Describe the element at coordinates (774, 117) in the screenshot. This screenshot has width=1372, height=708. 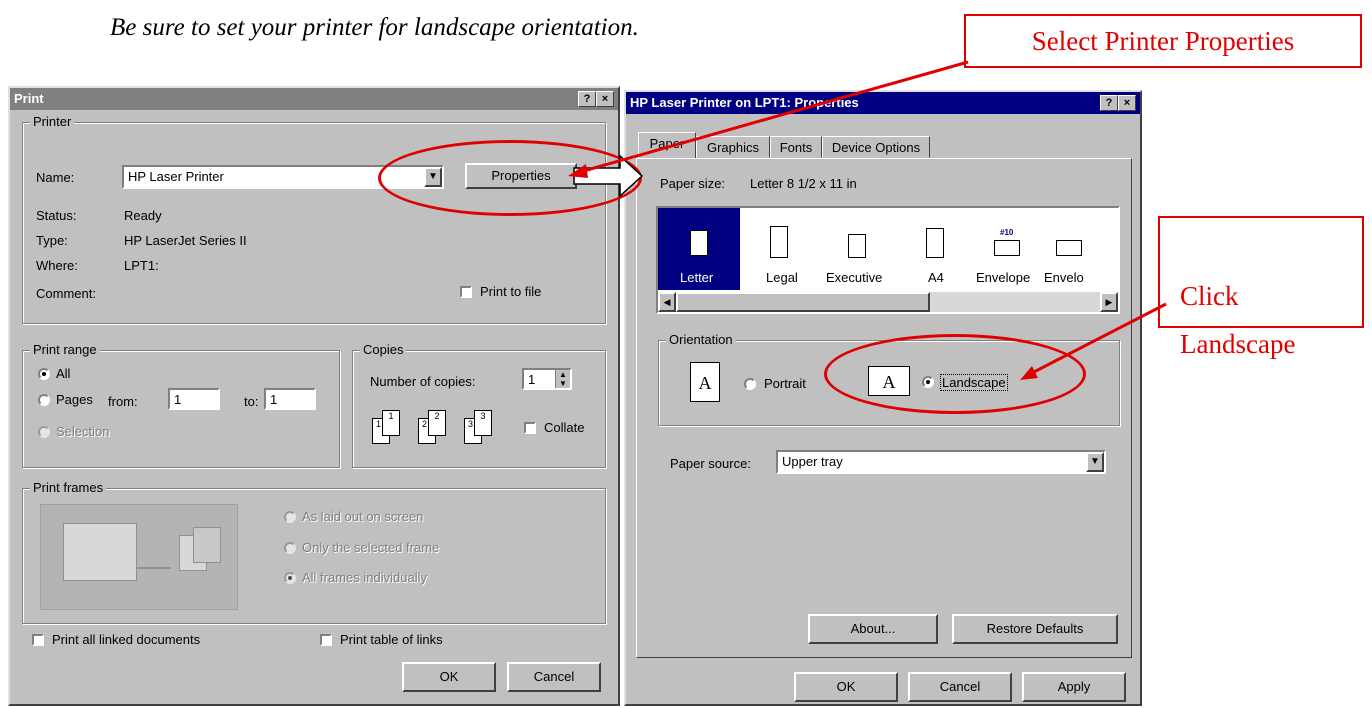
I see `arrow-to-properties` at that location.